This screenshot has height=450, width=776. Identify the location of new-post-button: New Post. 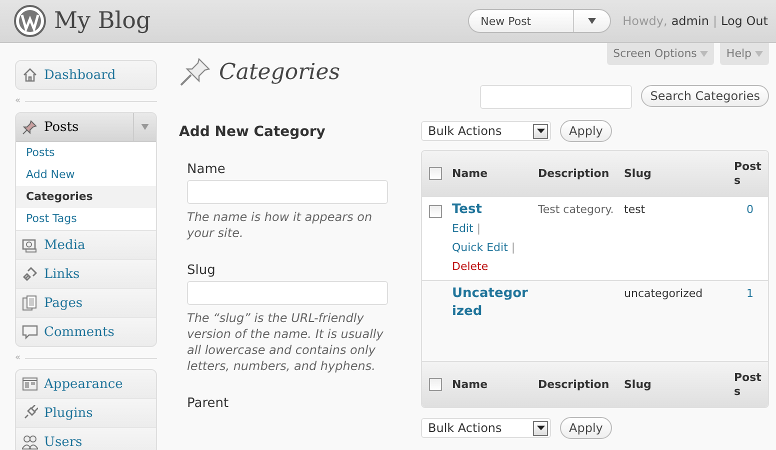
(539, 21).